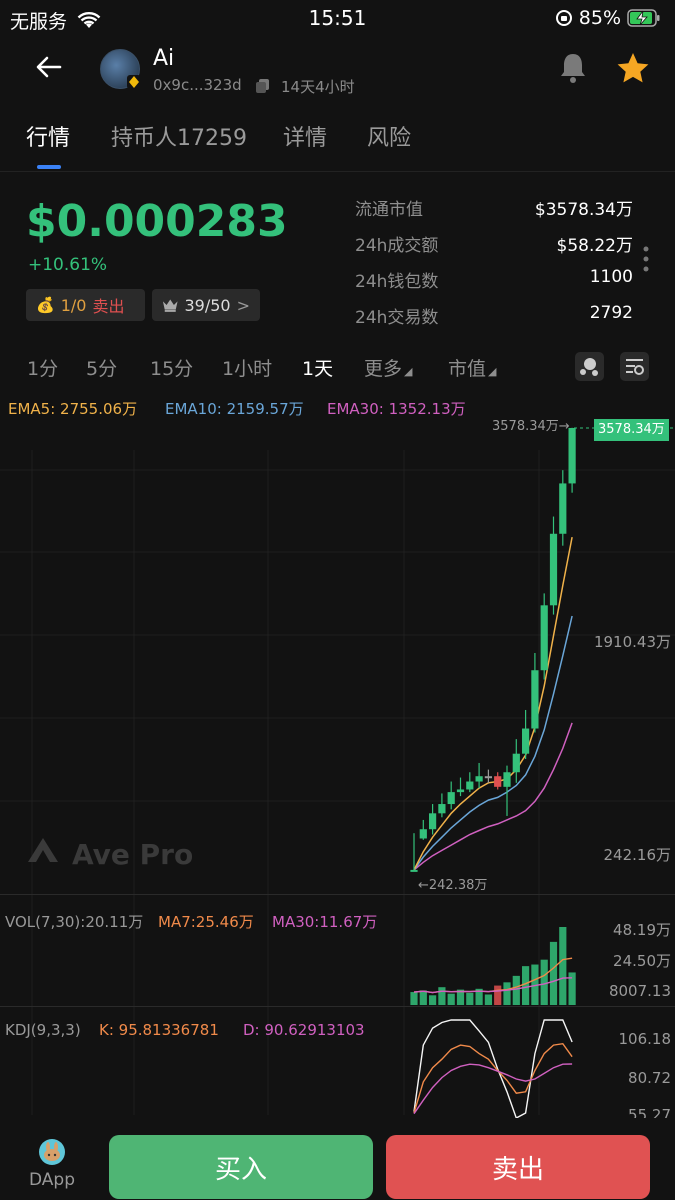 The height and width of the screenshot is (1200, 675). What do you see at coordinates (493, 975) in the screenshot?
I see `vol-ma7-line` at bounding box center [493, 975].